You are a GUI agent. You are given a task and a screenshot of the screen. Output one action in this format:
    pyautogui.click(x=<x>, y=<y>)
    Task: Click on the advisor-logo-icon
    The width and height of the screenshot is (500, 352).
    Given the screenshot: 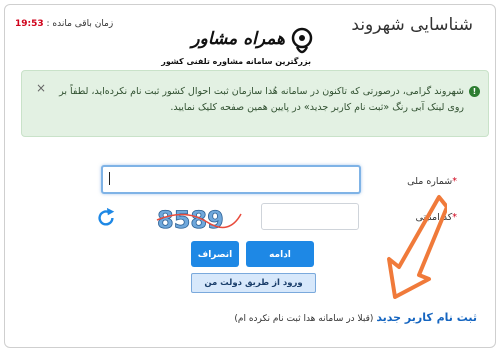 What is the action you would take?
    pyautogui.click(x=302, y=40)
    